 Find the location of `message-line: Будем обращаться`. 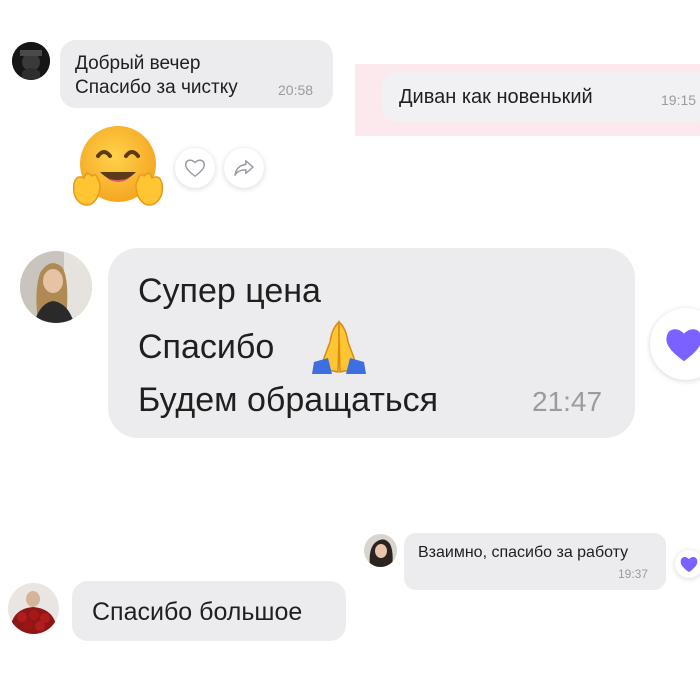

message-line: Будем обращаться is located at coordinates (288, 400).